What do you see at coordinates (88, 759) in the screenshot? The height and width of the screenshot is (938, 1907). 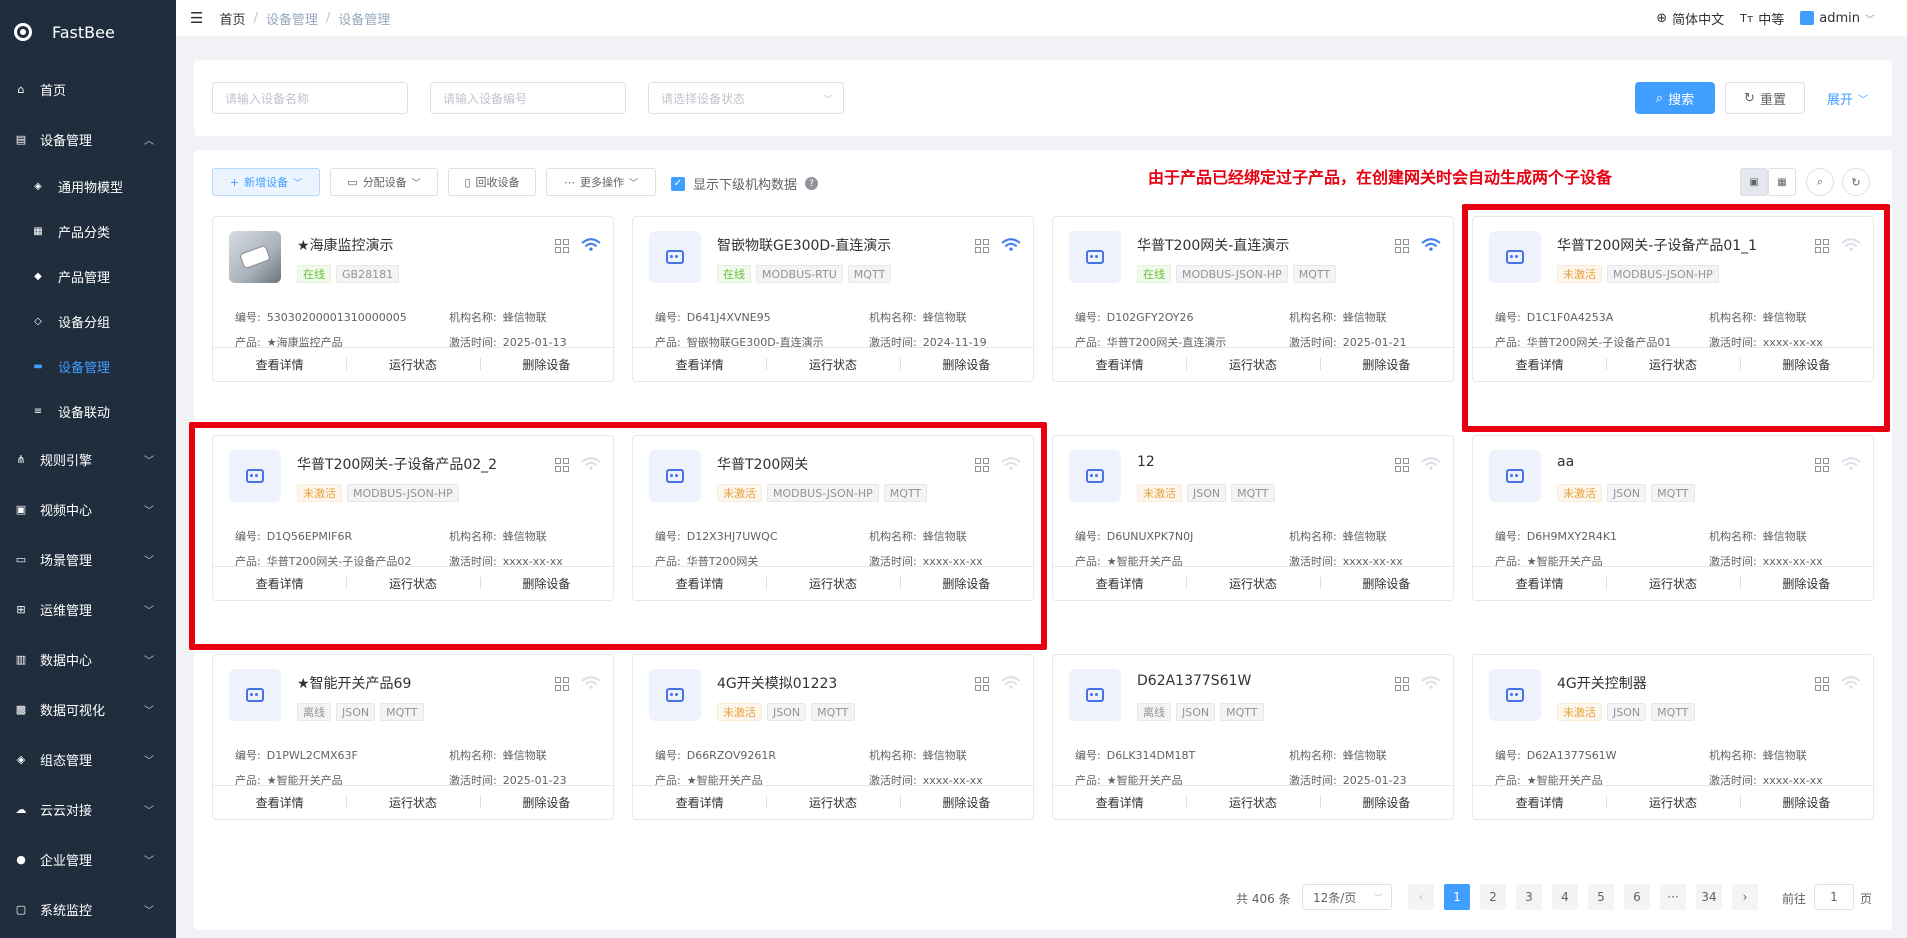 I see `sidebar-item-configuration: ◈ 组态管理 ﹀` at bounding box center [88, 759].